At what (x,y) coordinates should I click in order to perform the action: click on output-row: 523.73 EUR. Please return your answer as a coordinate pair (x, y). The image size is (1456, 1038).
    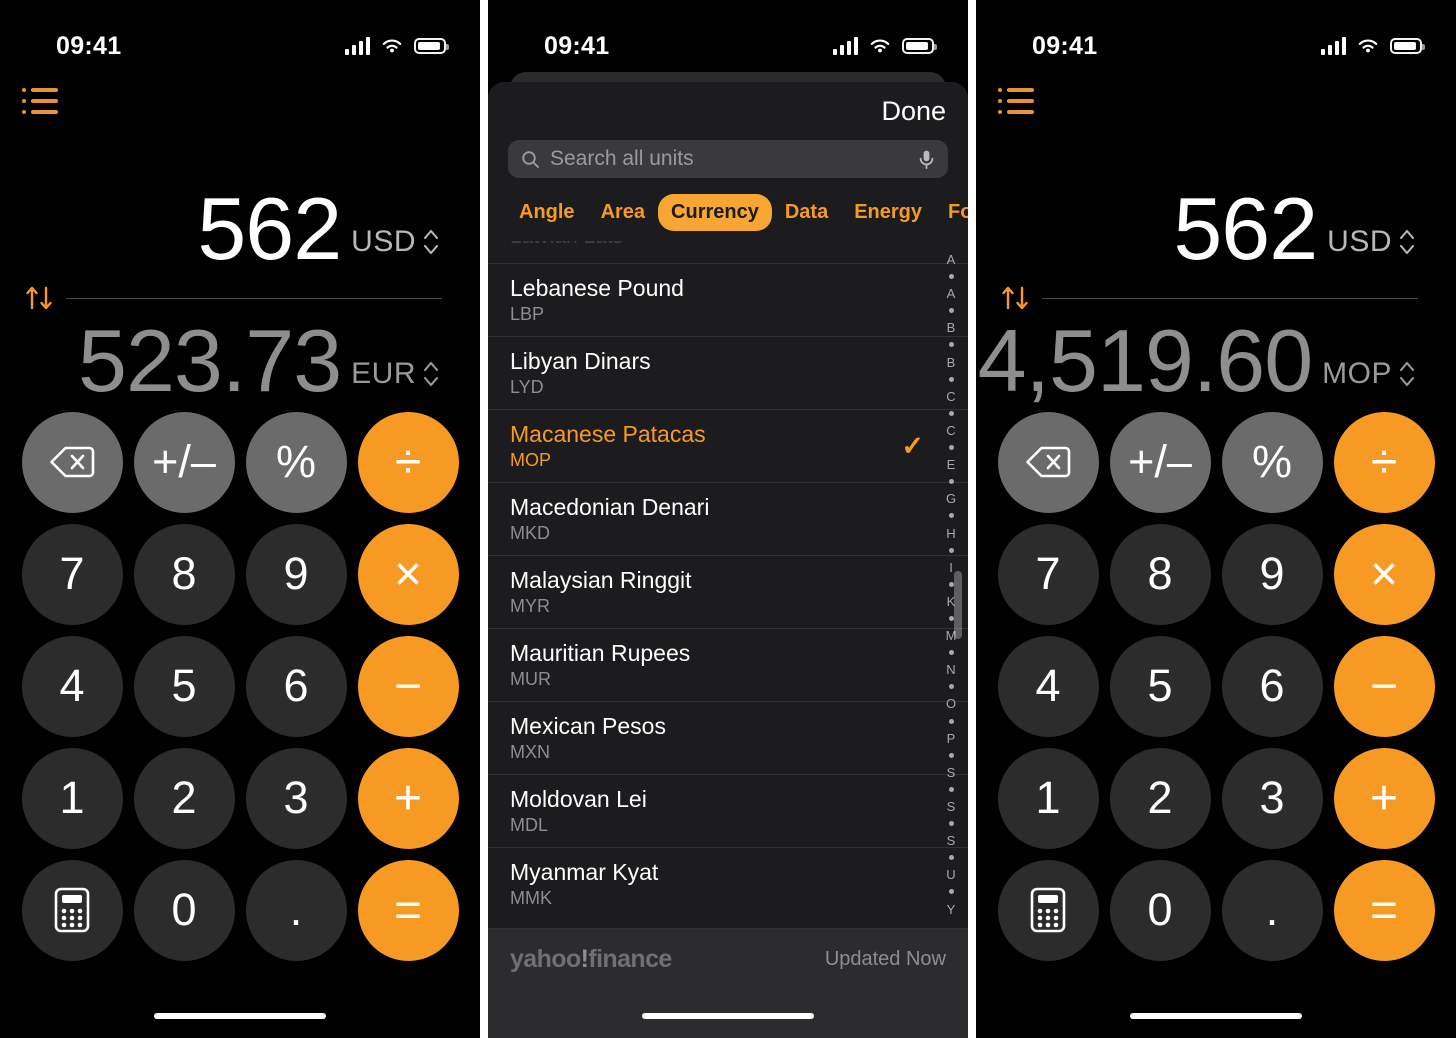
    Looking at the image, I should click on (229, 361).